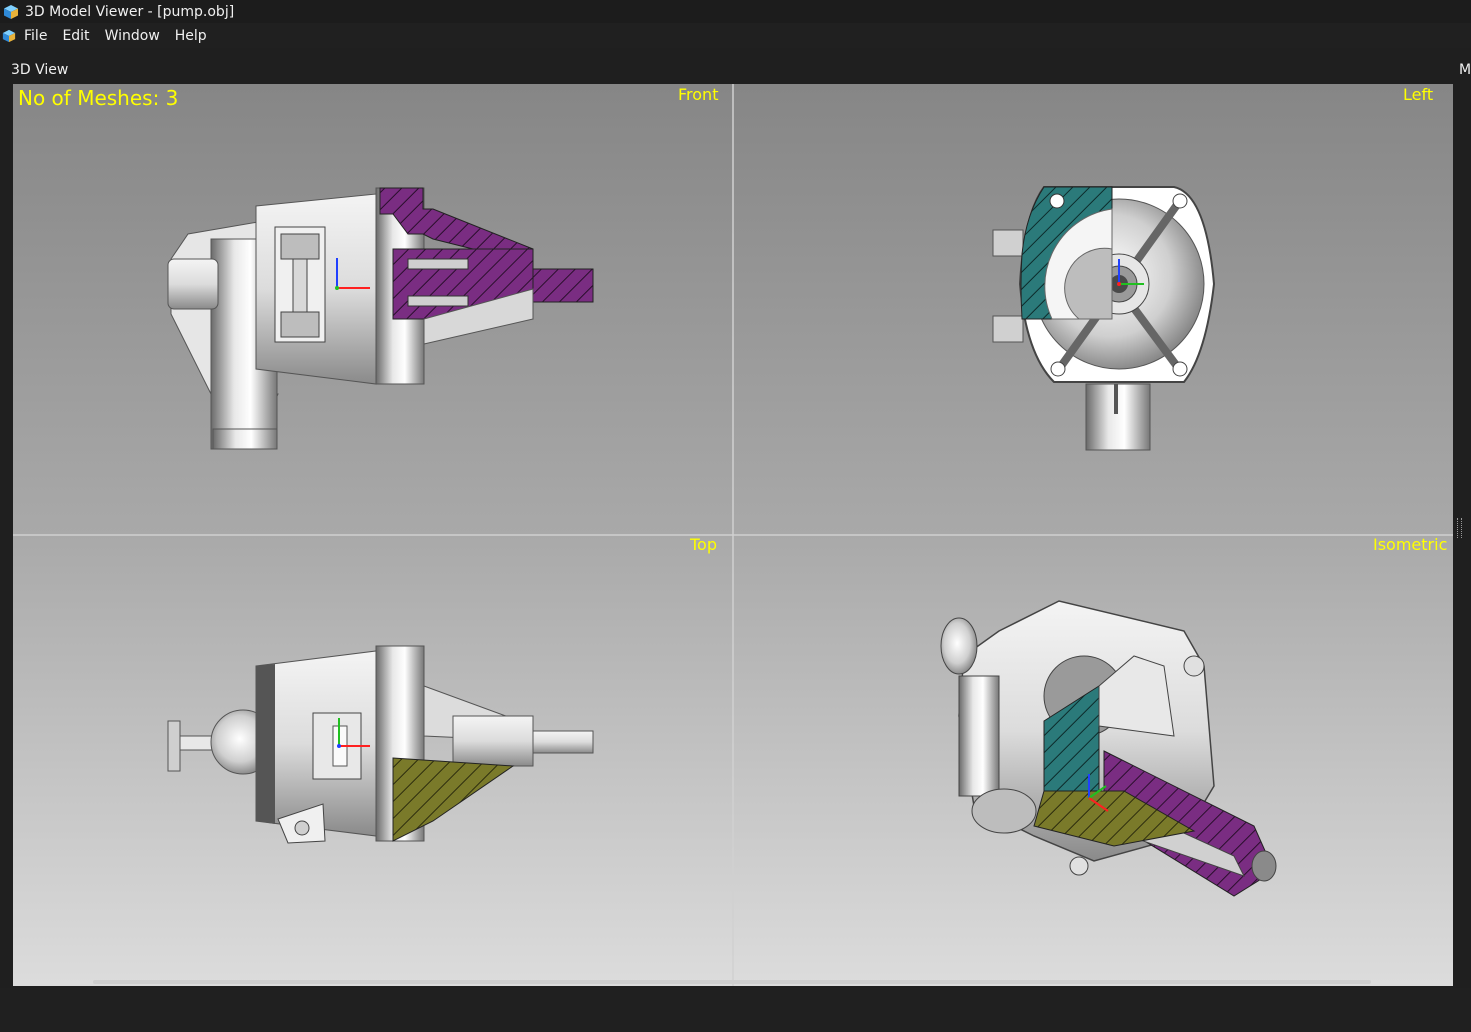 The height and width of the screenshot is (1032, 1471). I want to click on menu-window: Window, so click(132, 36).